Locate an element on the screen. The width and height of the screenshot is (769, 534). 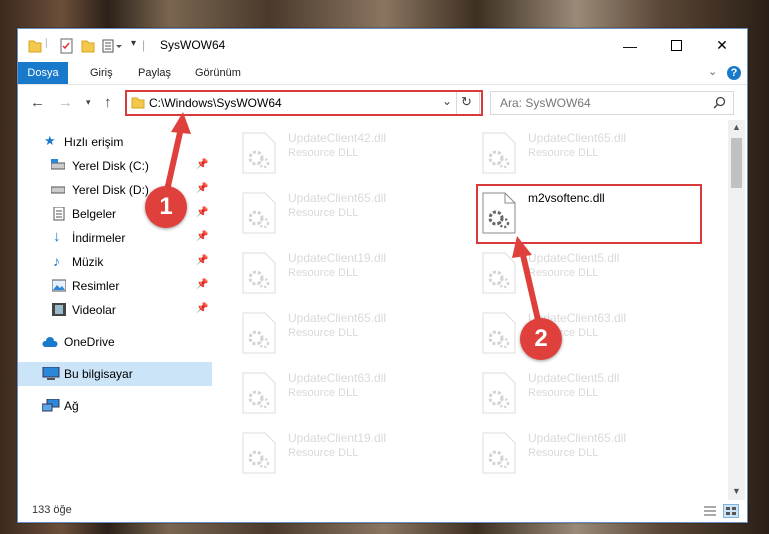
arrow-2-head is located at coordinates (522, 247).